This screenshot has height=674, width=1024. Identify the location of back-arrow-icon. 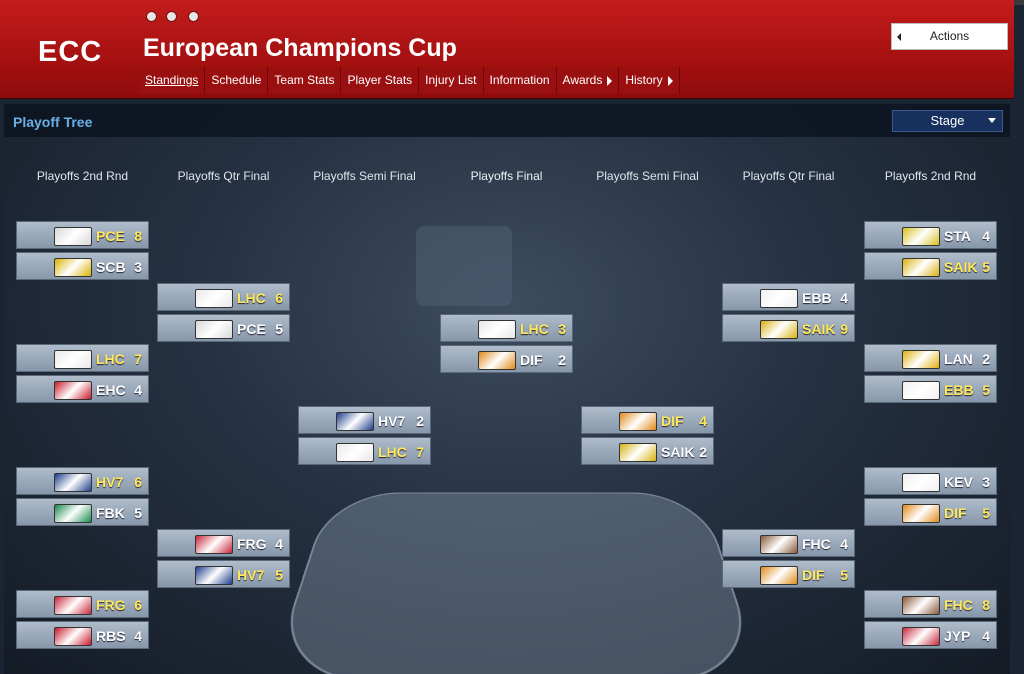
(151, 16).